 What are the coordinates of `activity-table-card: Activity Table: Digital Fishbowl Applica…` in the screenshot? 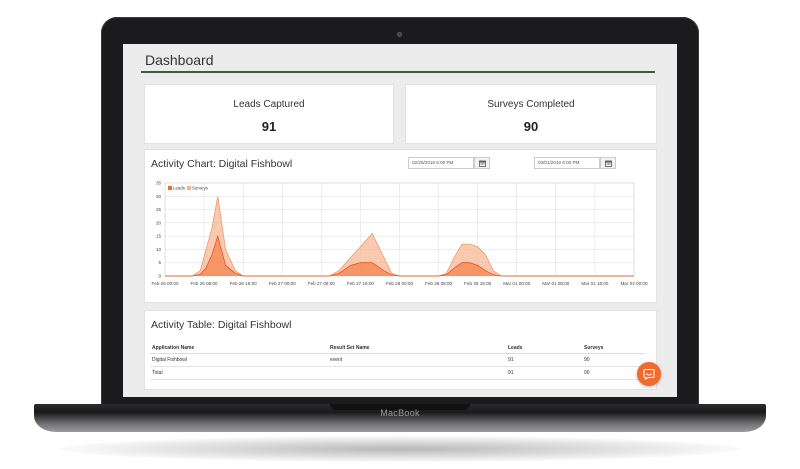 It's located at (400, 350).